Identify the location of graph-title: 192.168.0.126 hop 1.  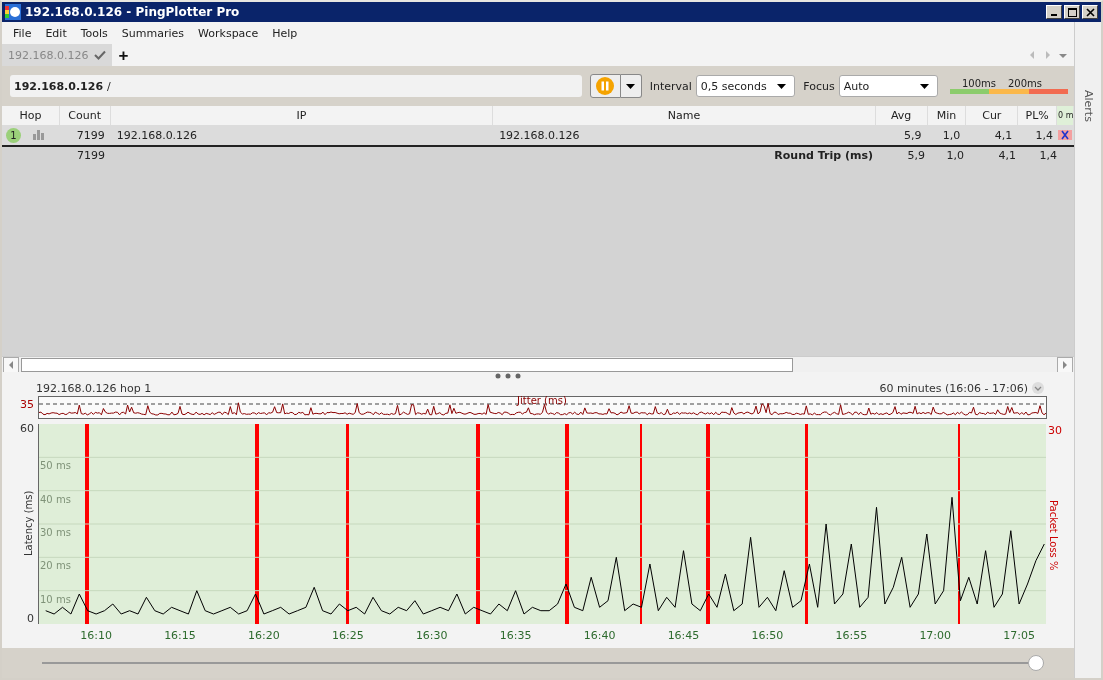
(94, 388).